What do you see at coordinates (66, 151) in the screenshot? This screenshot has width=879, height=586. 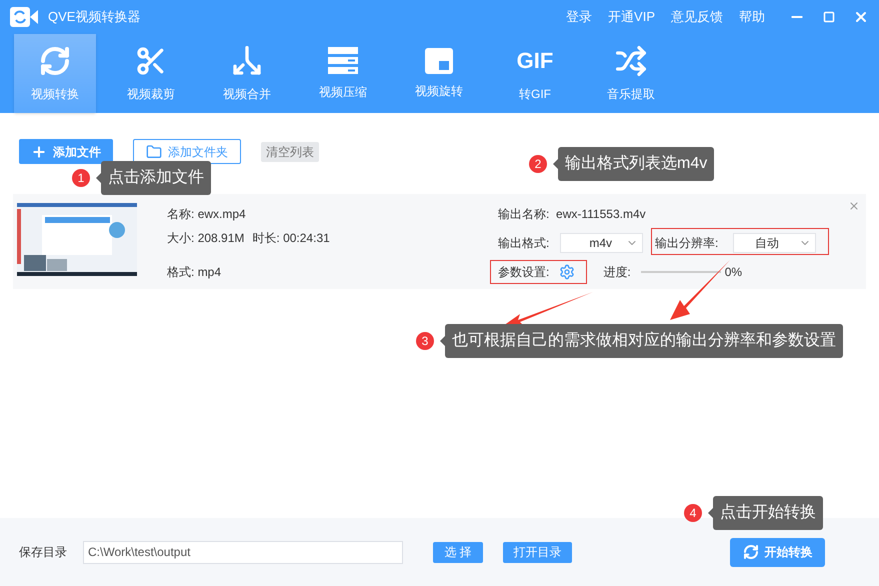 I see `add-file-button: 添加文件` at bounding box center [66, 151].